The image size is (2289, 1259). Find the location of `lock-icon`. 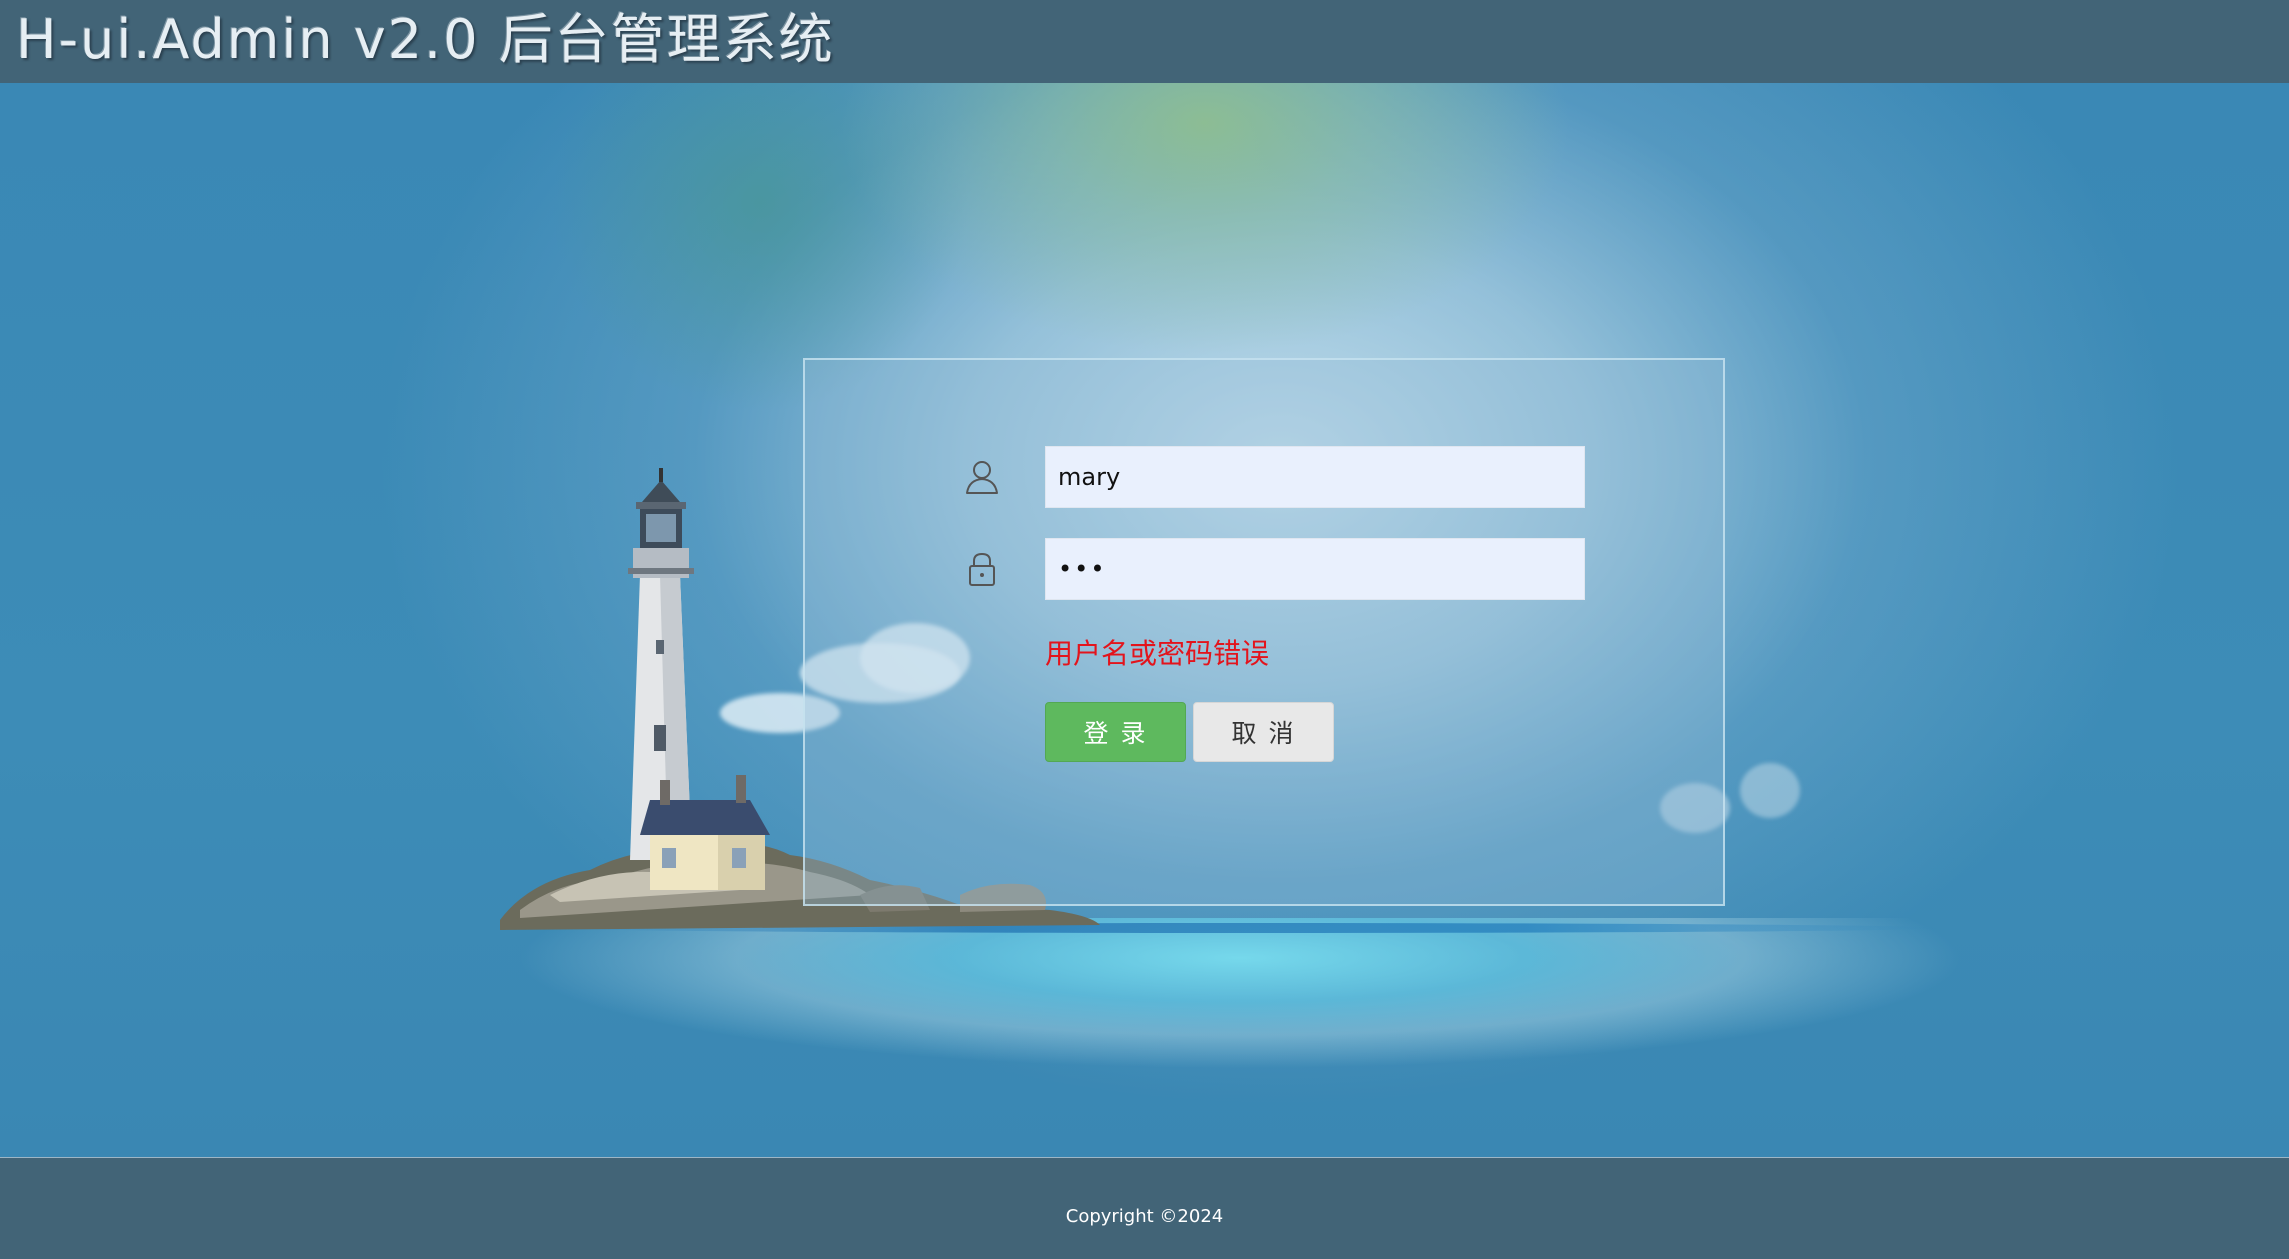

lock-icon is located at coordinates (982, 569).